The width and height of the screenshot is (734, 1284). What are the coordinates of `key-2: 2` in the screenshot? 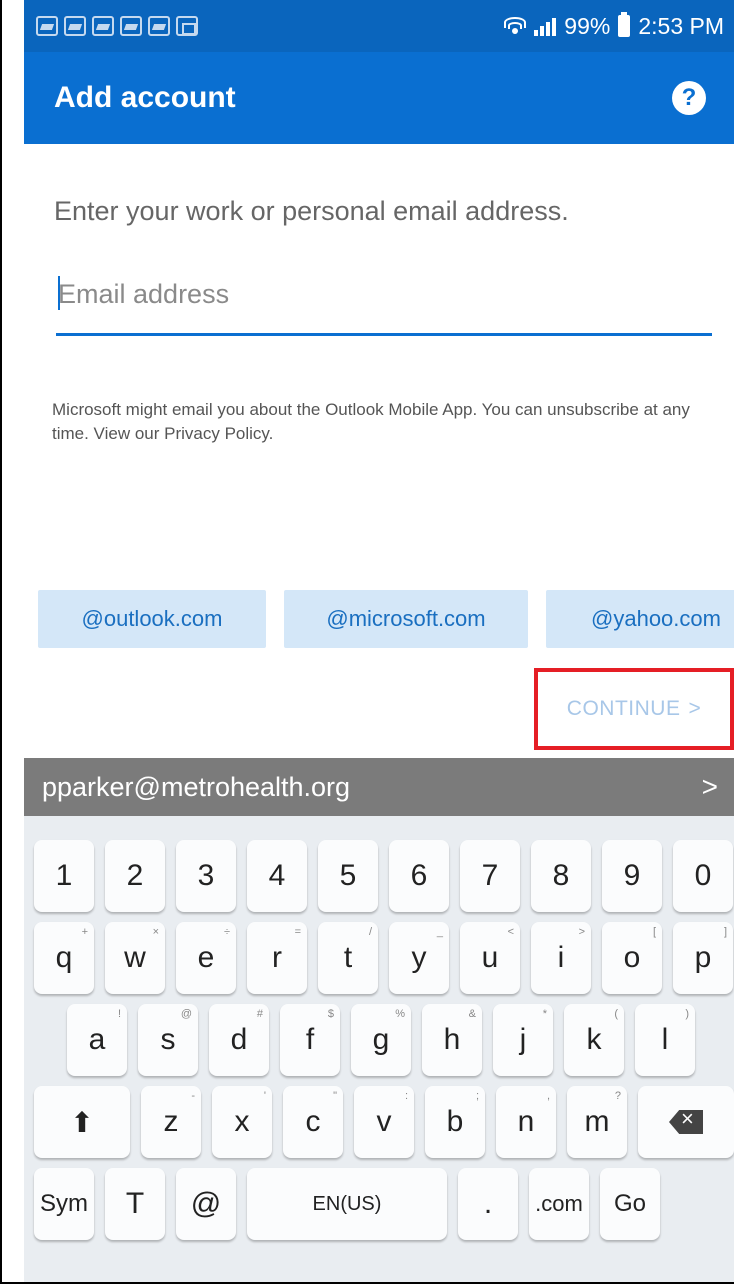 It's located at (135, 876).